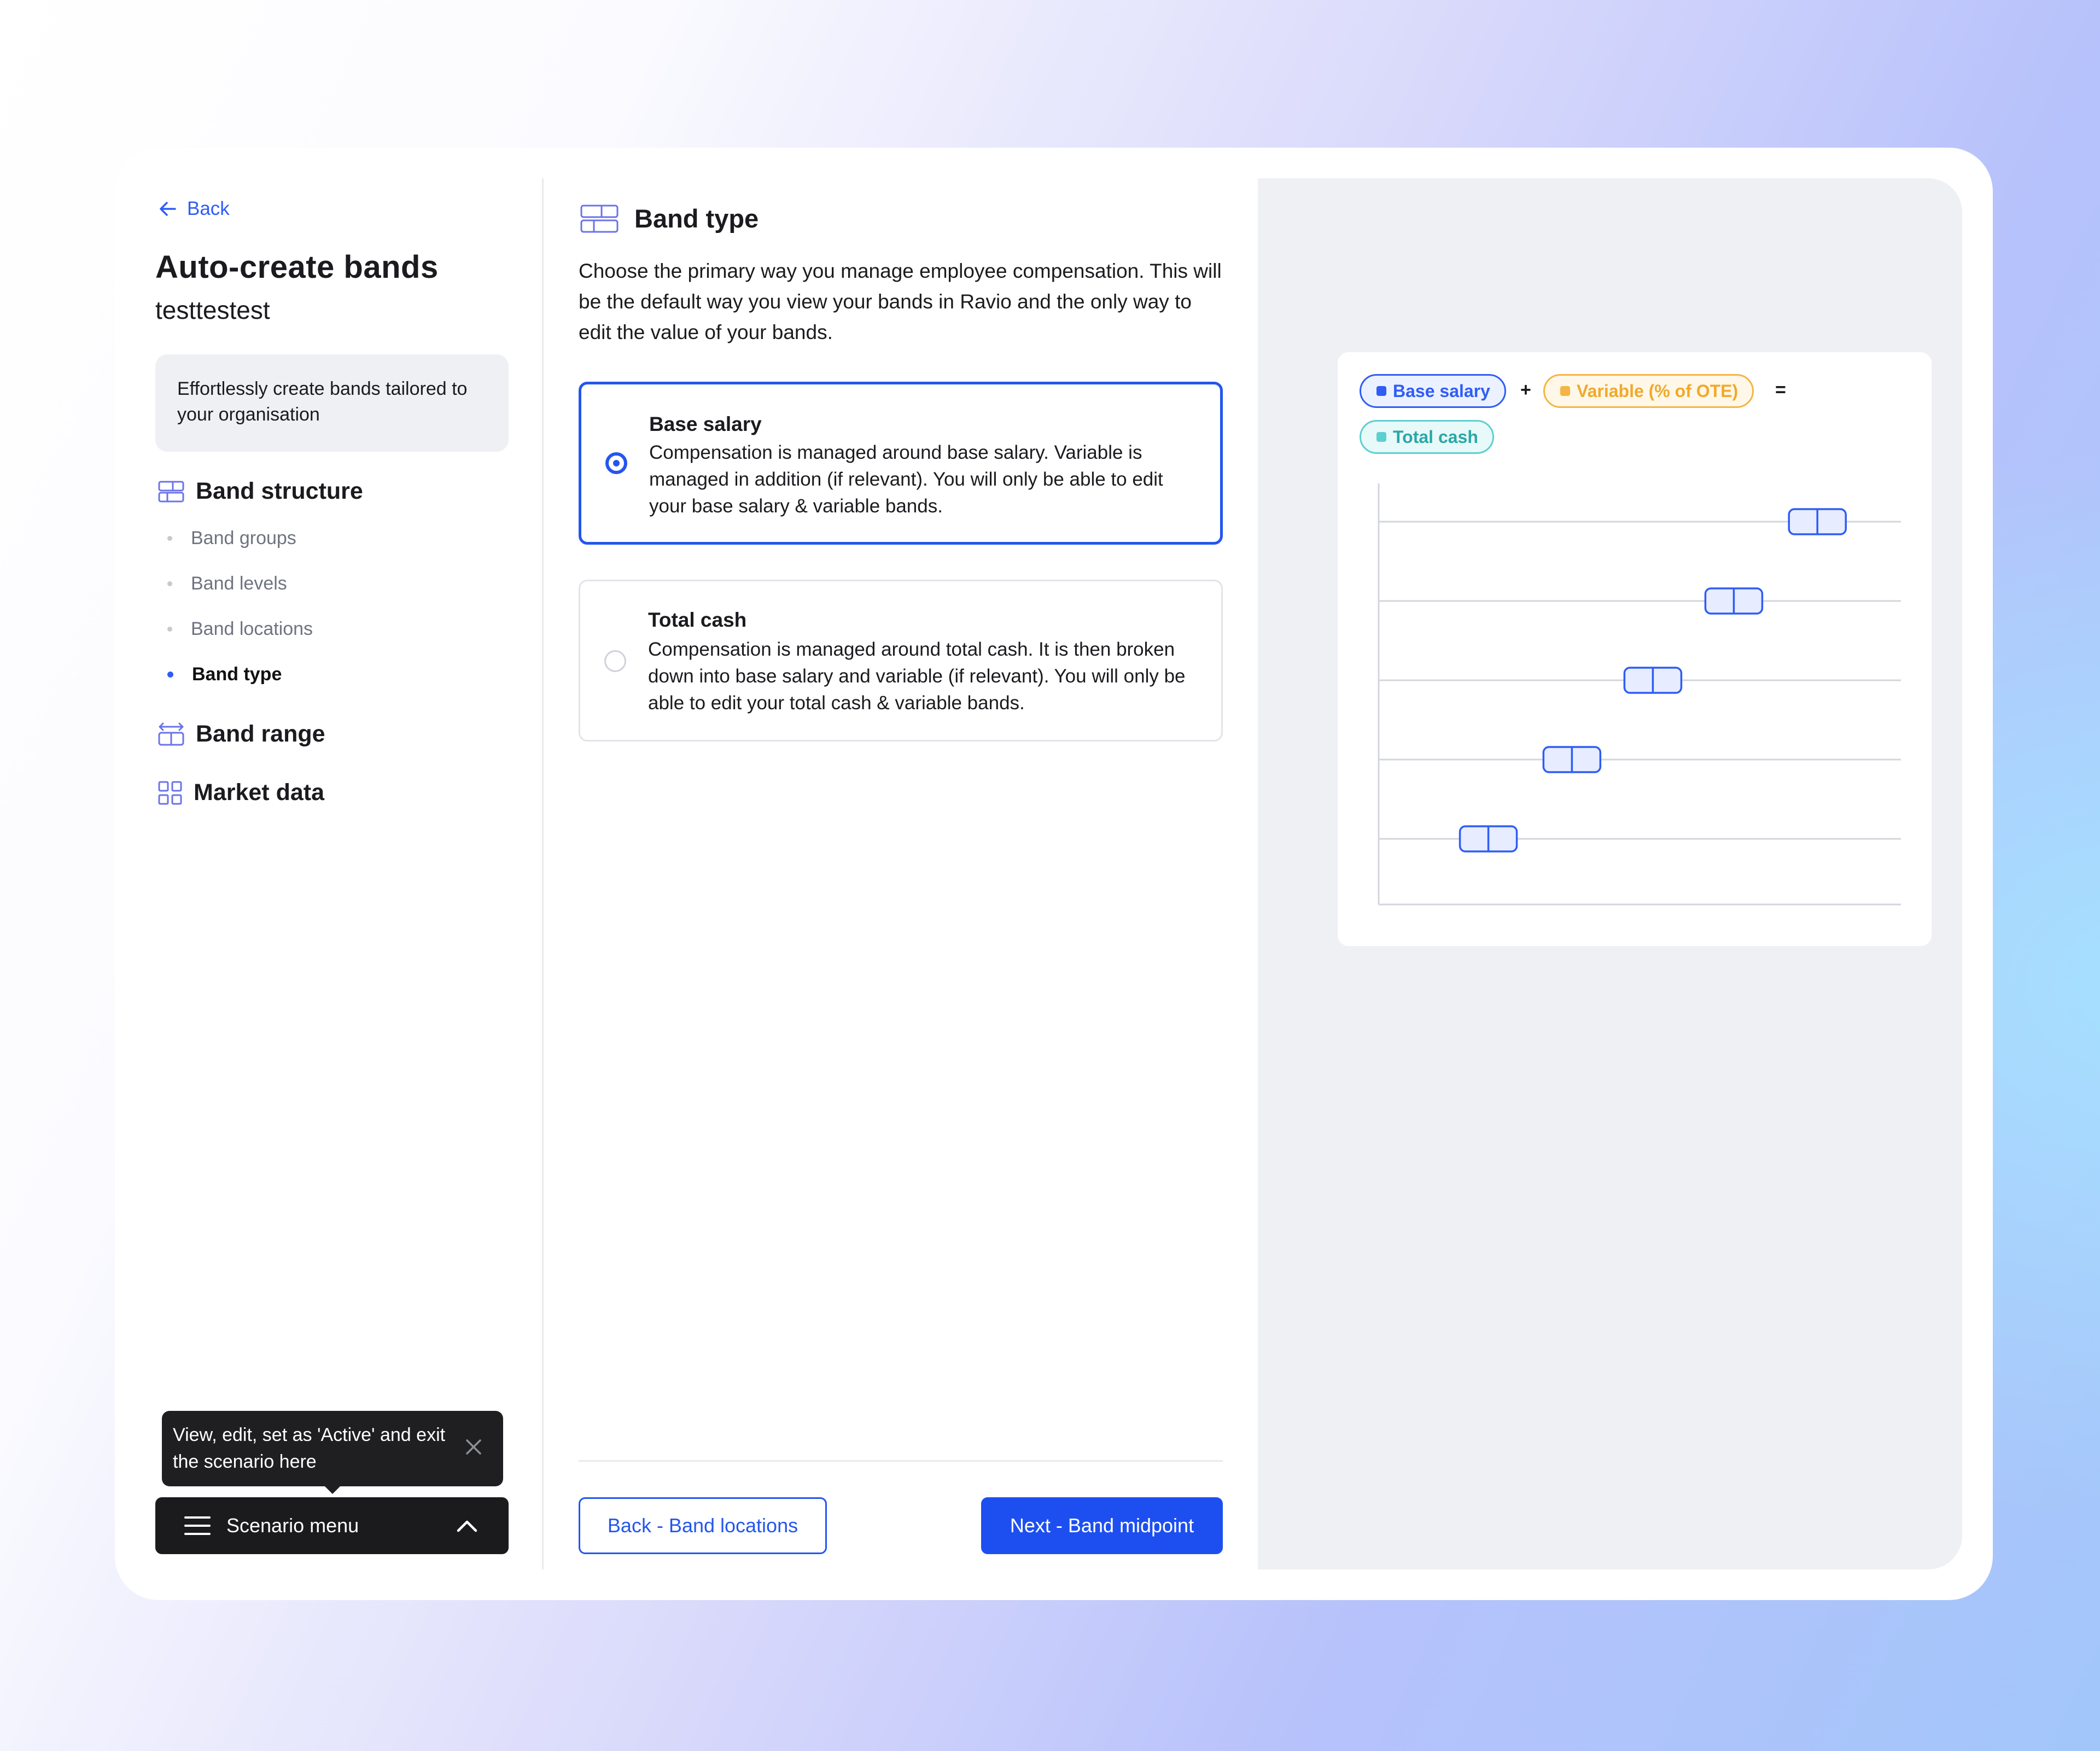  I want to click on radio-total-cash, so click(615, 661).